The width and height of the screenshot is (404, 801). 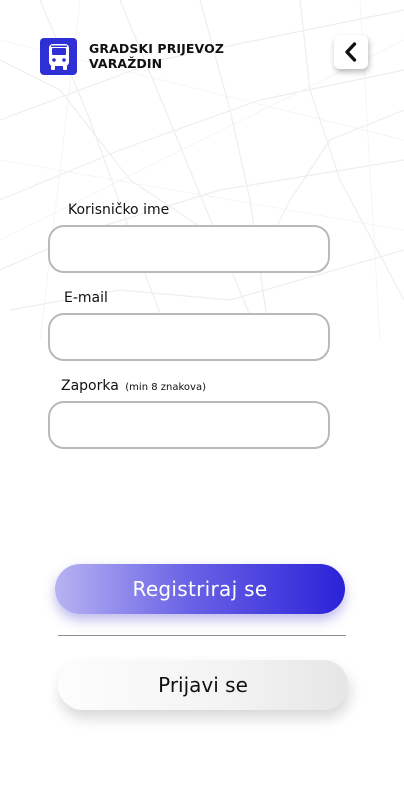 I want to click on chevron-left-icon, so click(x=351, y=52).